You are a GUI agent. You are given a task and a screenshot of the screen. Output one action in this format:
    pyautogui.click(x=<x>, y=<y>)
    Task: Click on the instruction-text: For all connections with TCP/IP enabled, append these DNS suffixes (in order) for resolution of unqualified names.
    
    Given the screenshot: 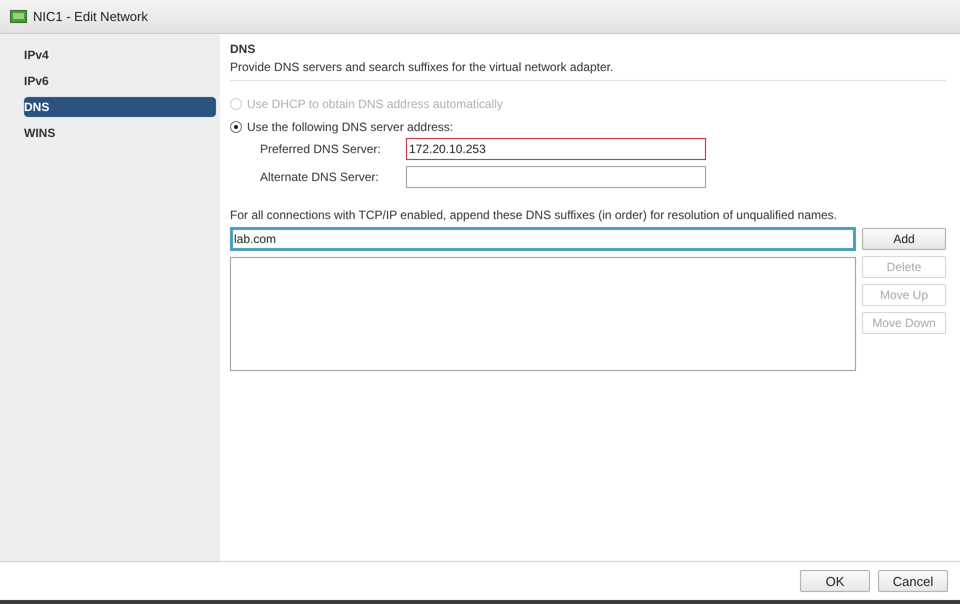 What is the action you would take?
    pyautogui.click(x=534, y=215)
    